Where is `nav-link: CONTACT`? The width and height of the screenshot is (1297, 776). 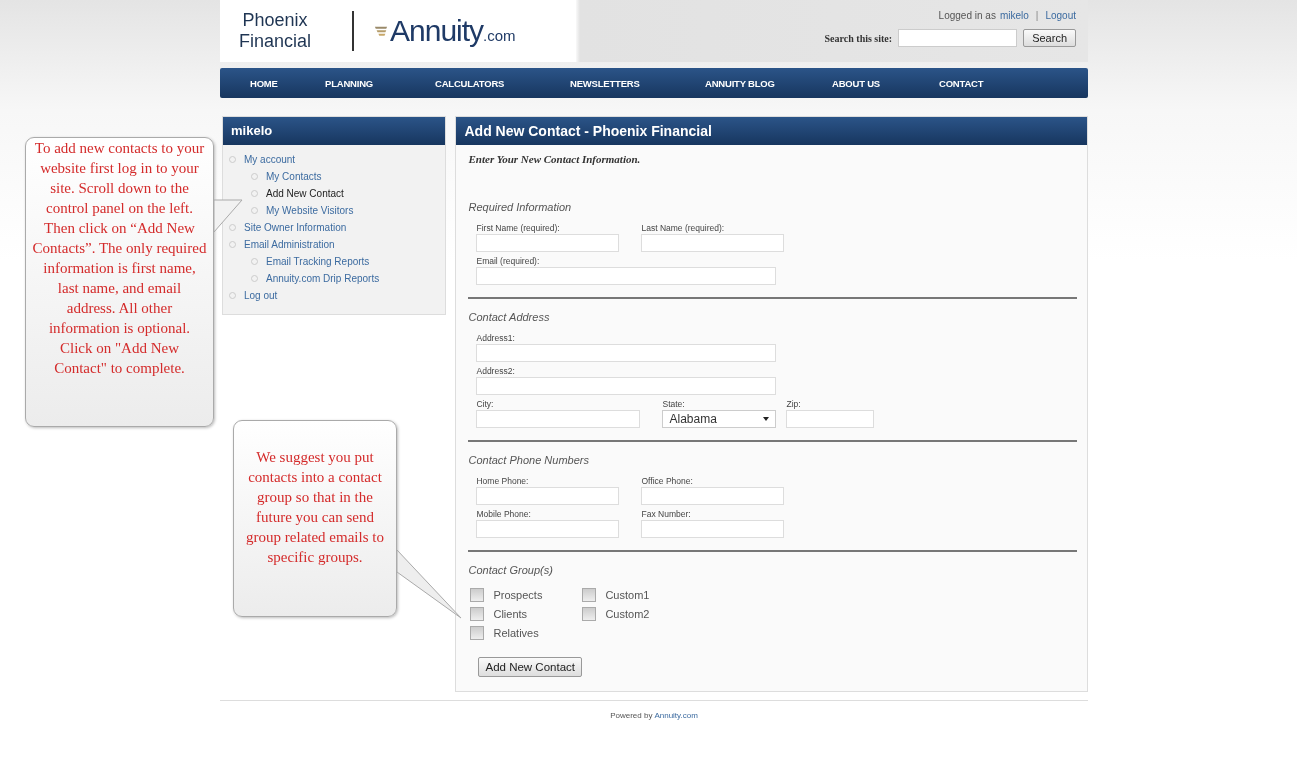
nav-link: CONTACT is located at coordinates (961, 83).